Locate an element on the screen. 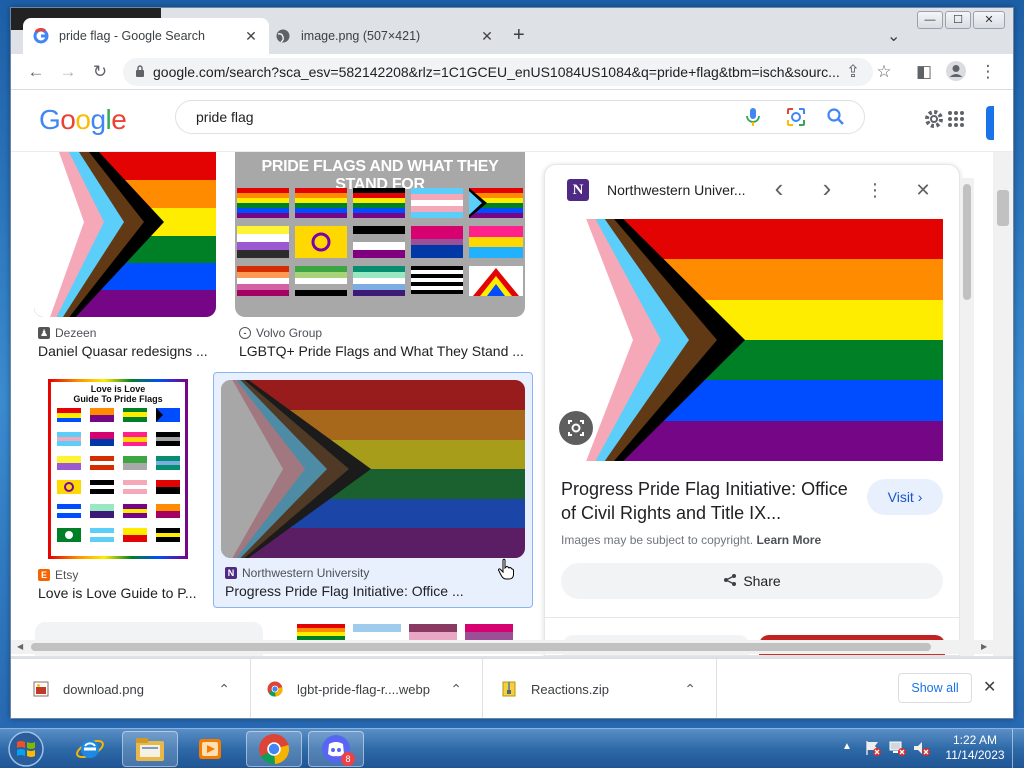 The height and width of the screenshot is (768, 1024). bookmark-star-icon: ☆ is located at coordinates (884, 72).